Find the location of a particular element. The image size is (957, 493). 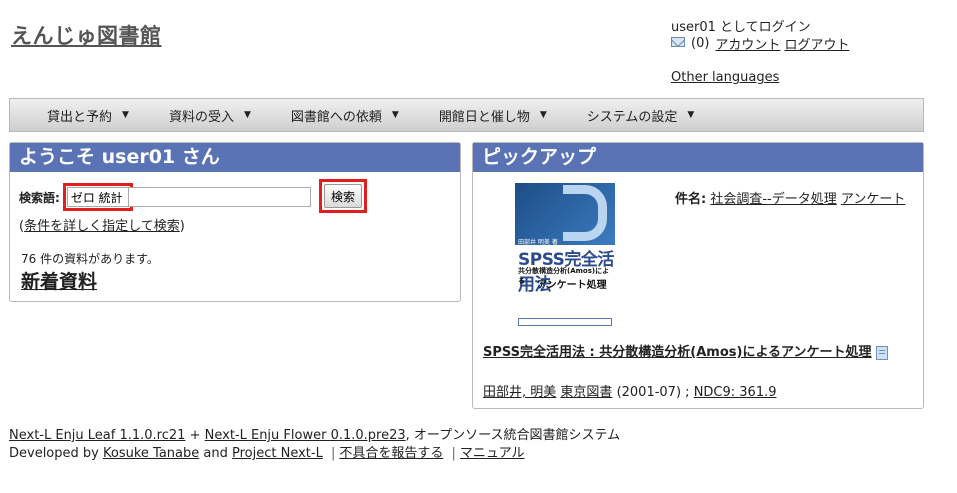

welcome-heading: ようこそ user01 さん is located at coordinates (235, 157).